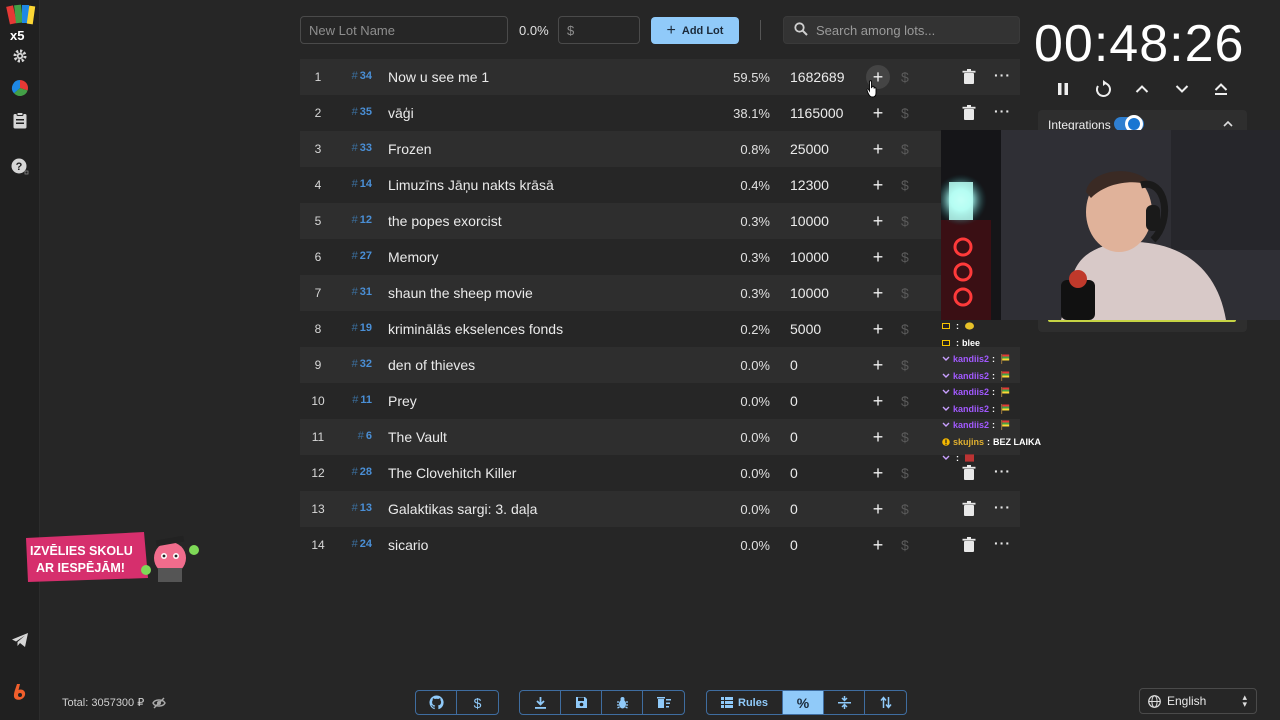  What do you see at coordinates (460, 293) in the screenshot?
I see `lot-name: shaun the sheep movie` at bounding box center [460, 293].